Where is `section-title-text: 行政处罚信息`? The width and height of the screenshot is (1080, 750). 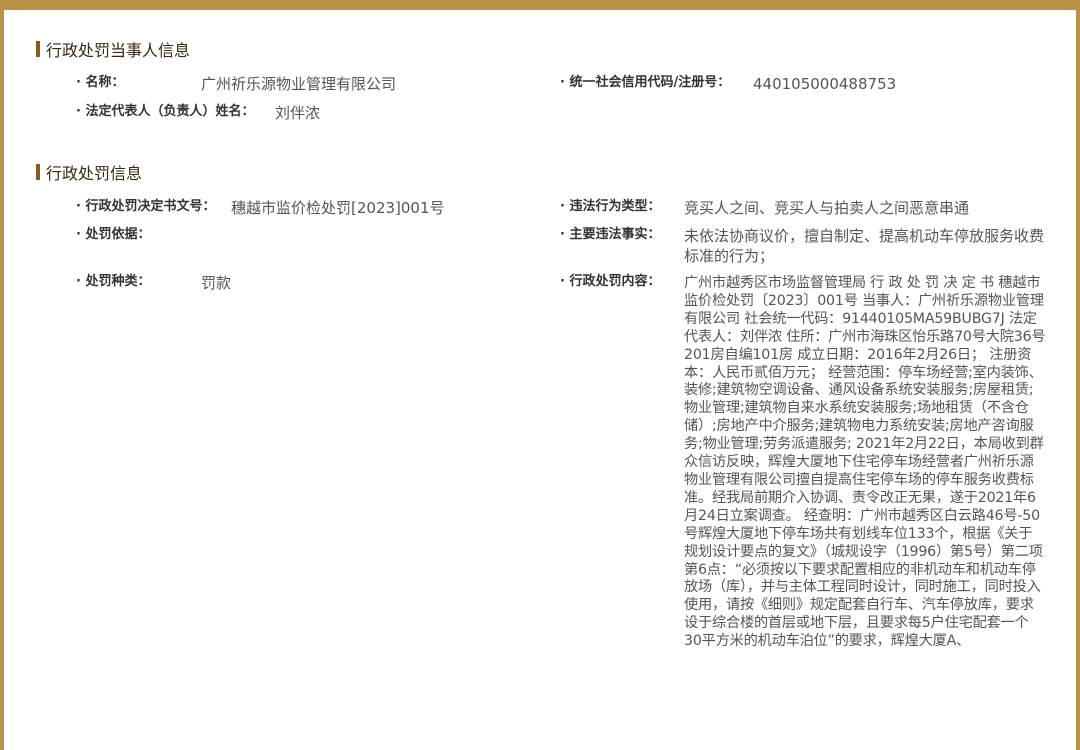
section-title-text: 行政处罚信息 is located at coordinates (94, 173).